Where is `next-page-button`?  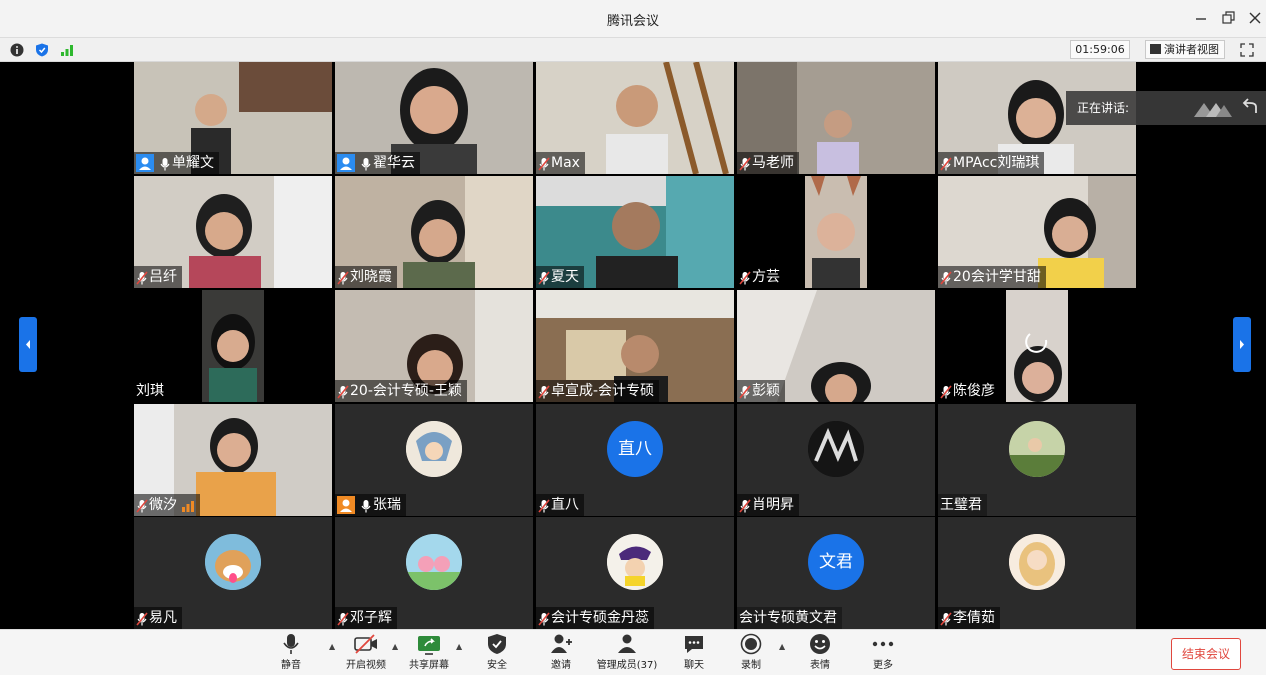
next-page-button is located at coordinates (1242, 344).